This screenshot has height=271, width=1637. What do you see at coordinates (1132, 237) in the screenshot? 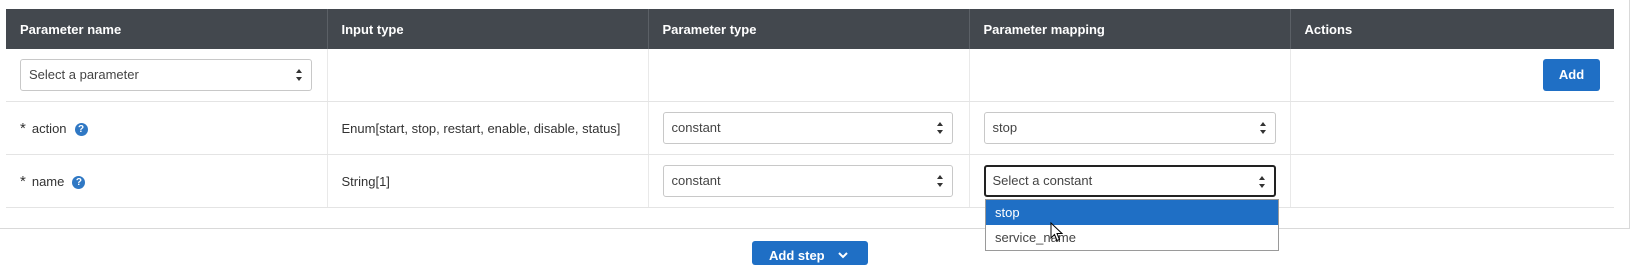
I see `dropdown-option-service-name: service_name` at bounding box center [1132, 237].